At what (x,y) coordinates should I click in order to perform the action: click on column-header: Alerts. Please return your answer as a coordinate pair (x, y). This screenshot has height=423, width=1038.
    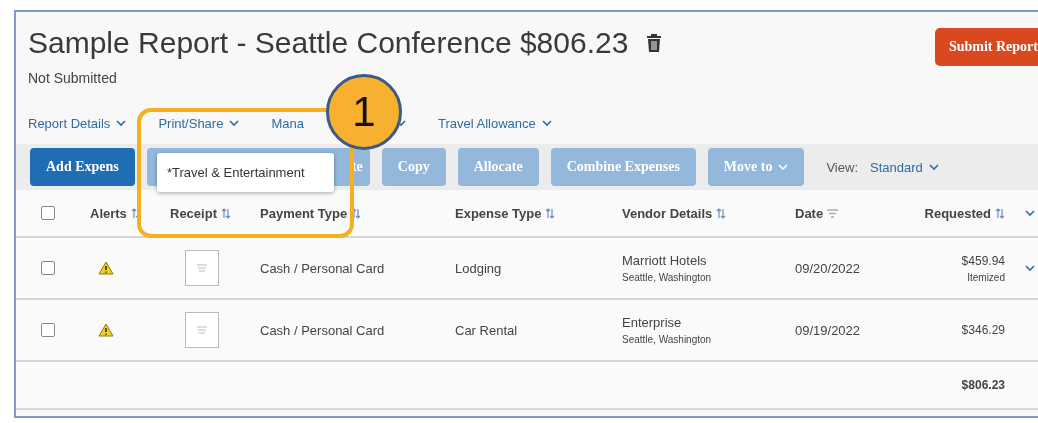
    Looking at the image, I should click on (108, 213).